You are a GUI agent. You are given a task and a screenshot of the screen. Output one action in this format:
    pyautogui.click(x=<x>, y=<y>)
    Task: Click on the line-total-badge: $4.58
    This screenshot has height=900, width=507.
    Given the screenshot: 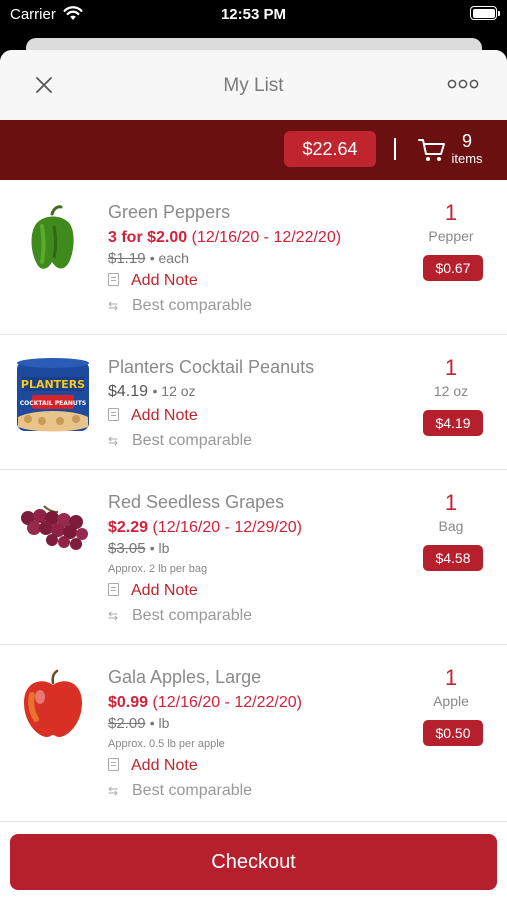 What is the action you would take?
    pyautogui.click(x=453, y=558)
    